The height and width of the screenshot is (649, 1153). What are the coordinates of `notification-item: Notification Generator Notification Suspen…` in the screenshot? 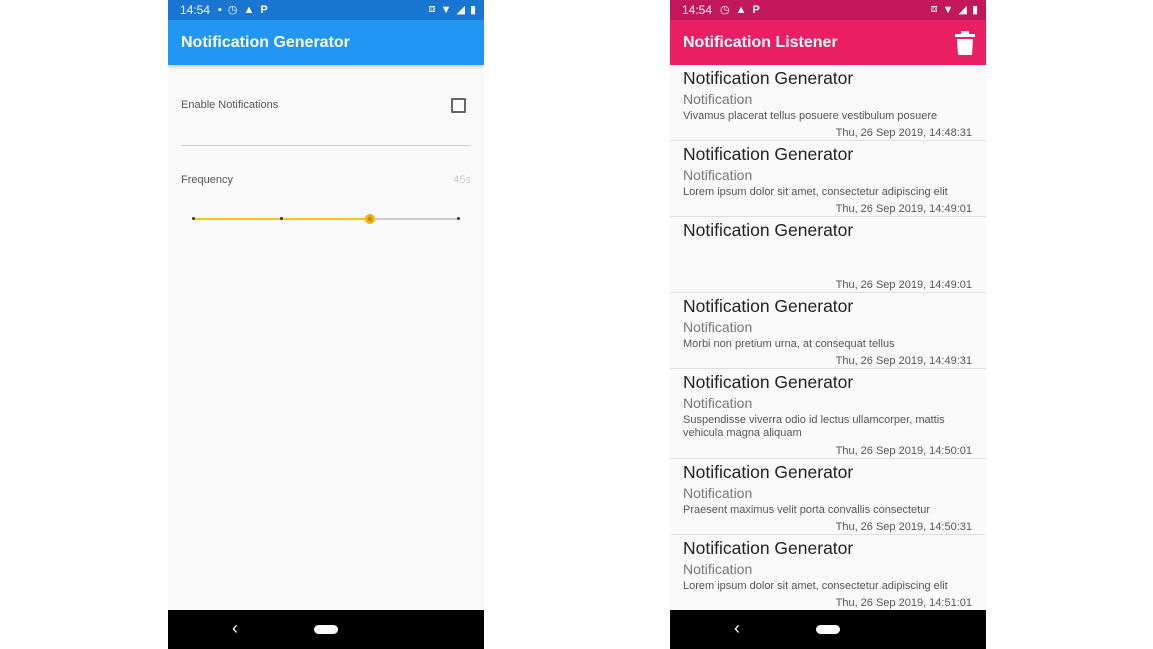 It's located at (828, 414).